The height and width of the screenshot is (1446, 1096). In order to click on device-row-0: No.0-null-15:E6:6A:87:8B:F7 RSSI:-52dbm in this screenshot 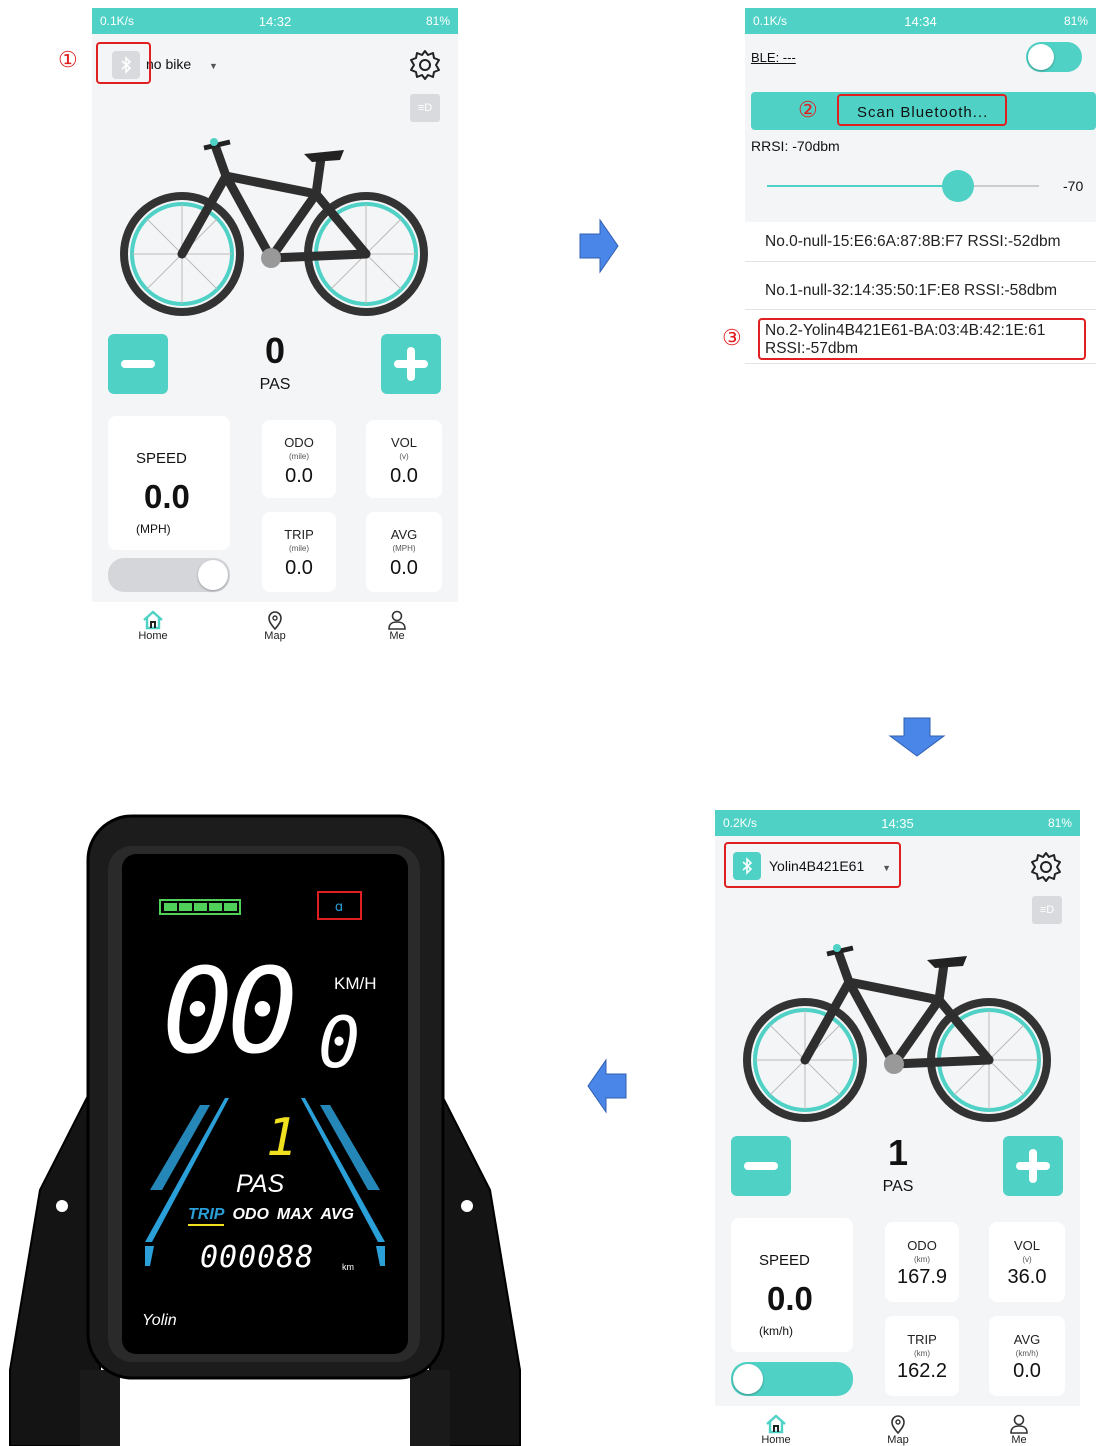, I will do `click(920, 242)`.